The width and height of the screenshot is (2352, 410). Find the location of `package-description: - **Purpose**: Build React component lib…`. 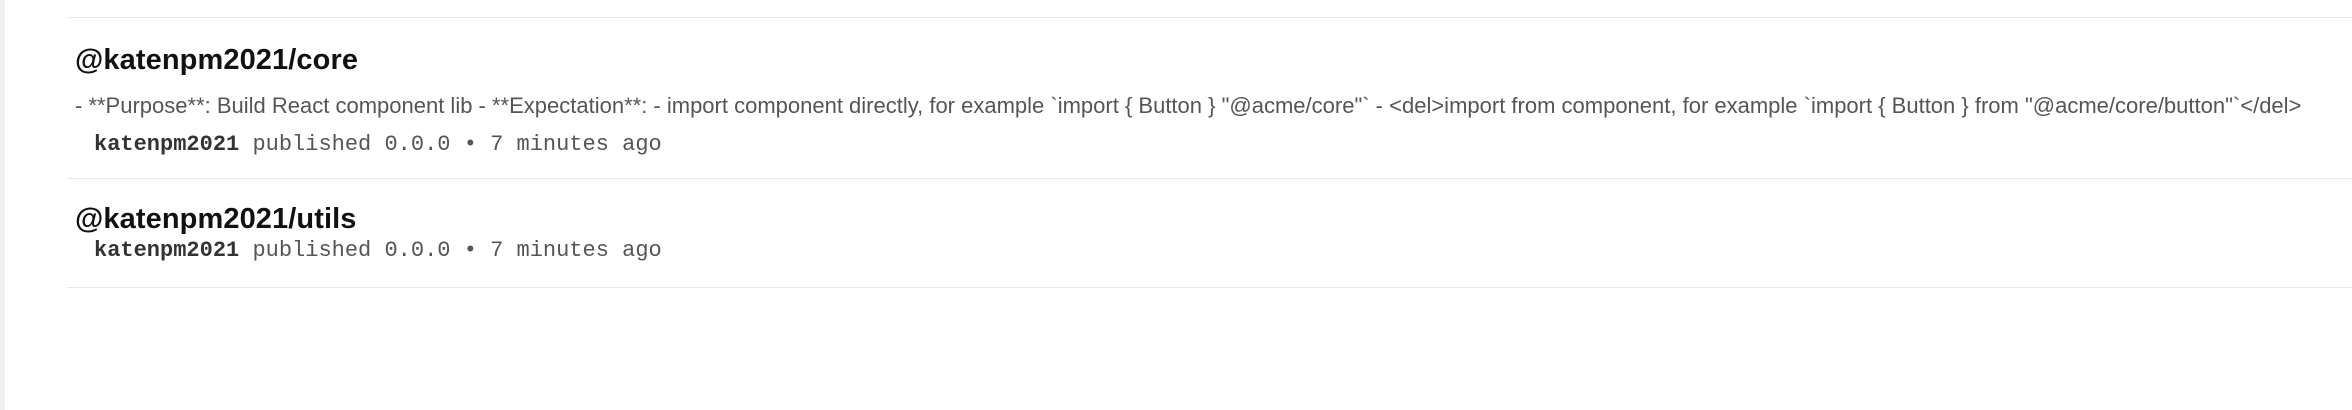

package-description: - **Purpose**: Build React component lib… is located at coordinates (1188, 105).